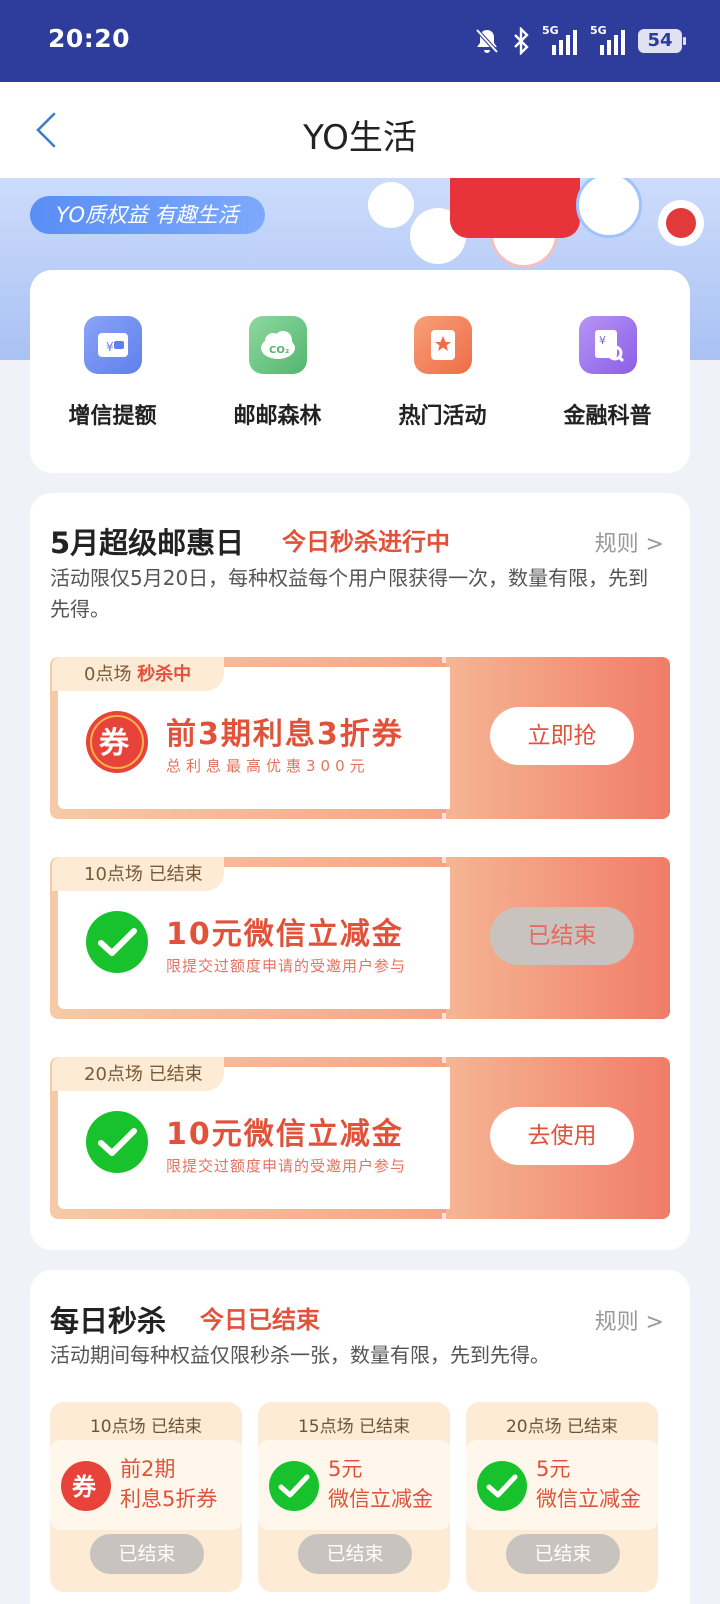 This screenshot has width=720, height=1604. I want to click on wallet-icon: ¥, so click(112, 345).